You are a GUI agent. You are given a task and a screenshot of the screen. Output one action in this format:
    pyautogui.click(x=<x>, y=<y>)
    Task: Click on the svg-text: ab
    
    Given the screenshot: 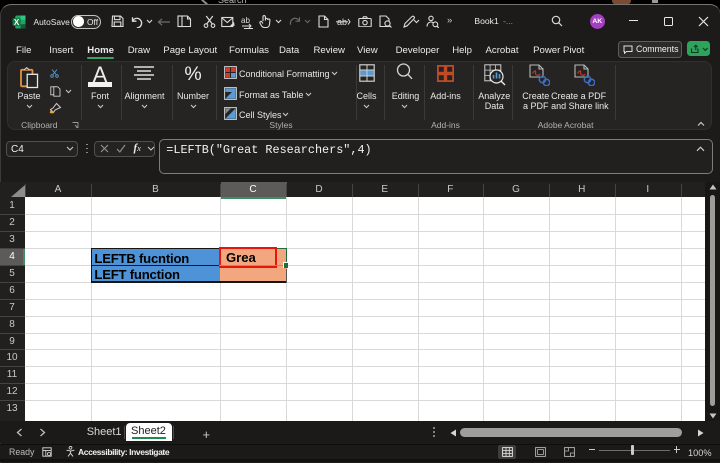 What is the action you would take?
    pyautogui.click(x=245, y=20)
    